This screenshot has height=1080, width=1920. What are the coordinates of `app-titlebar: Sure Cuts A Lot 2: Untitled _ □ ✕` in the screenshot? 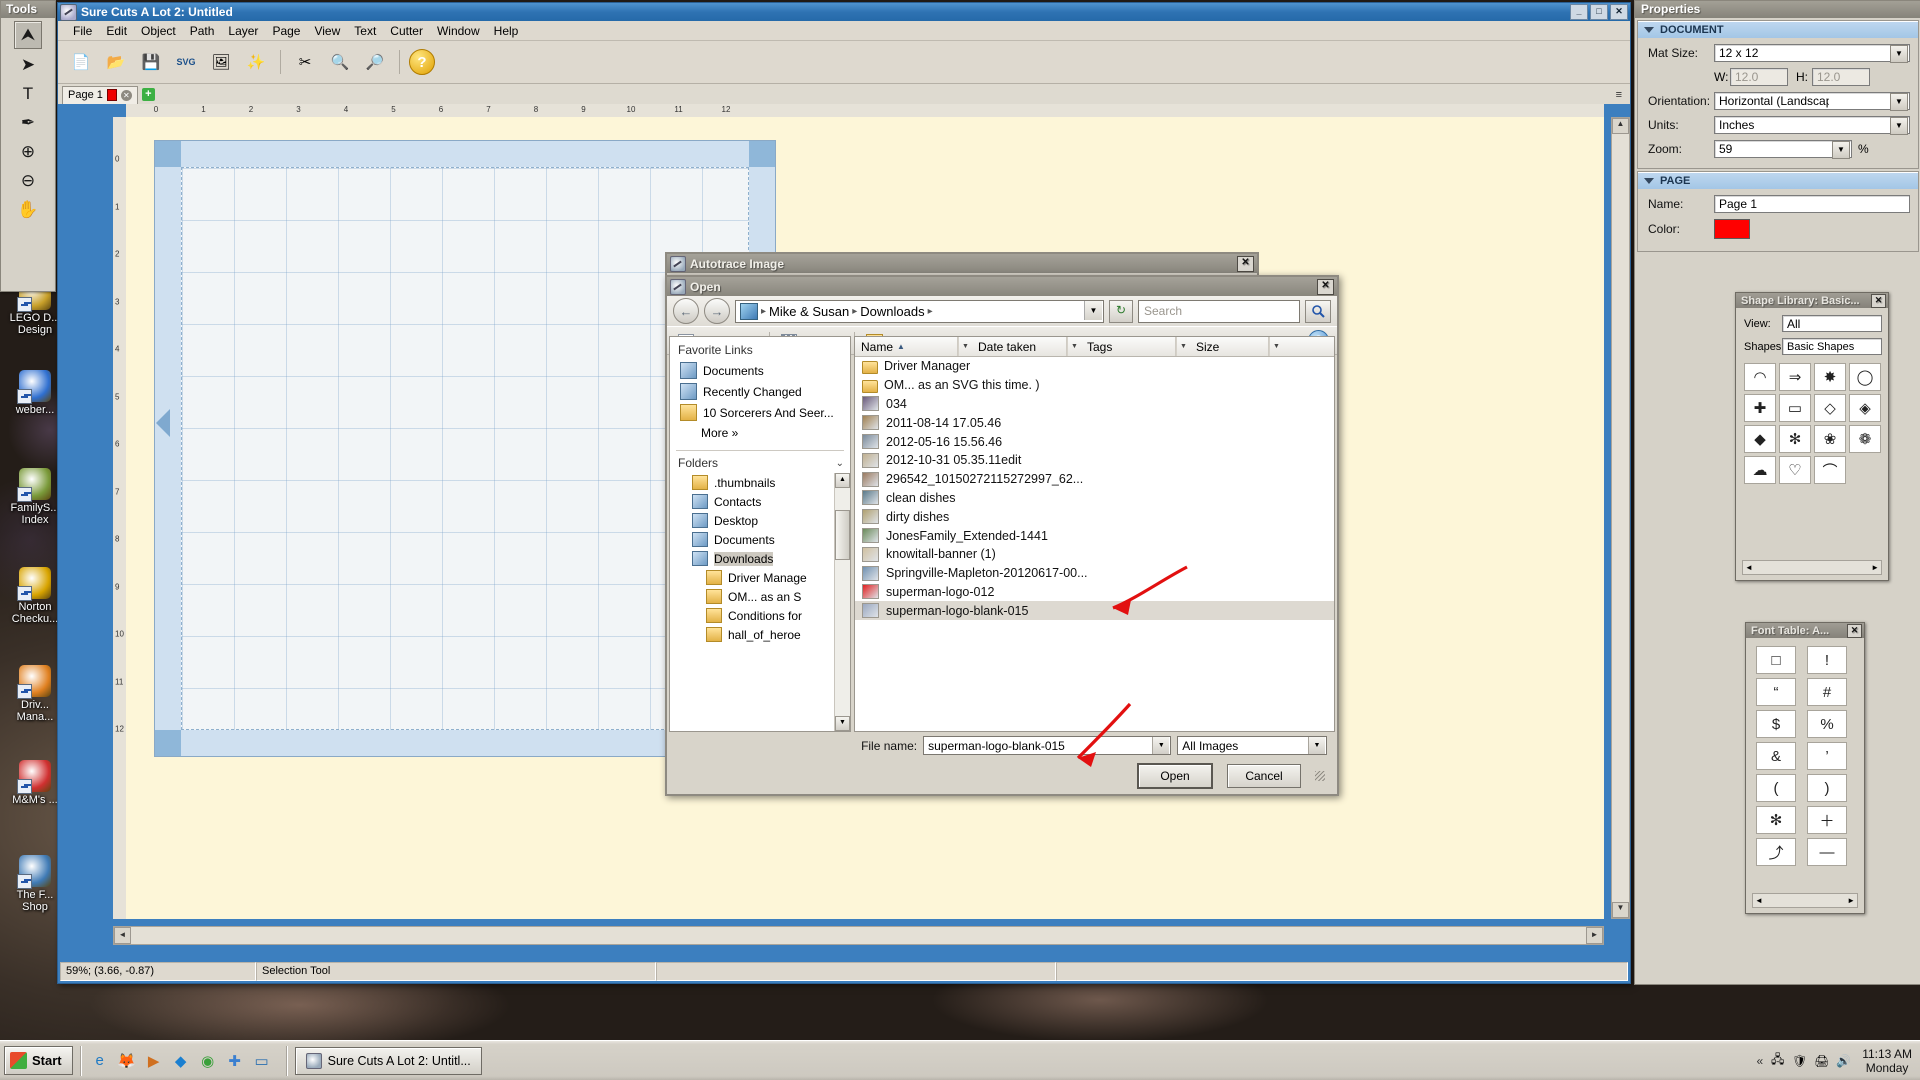 It's located at (844, 12).